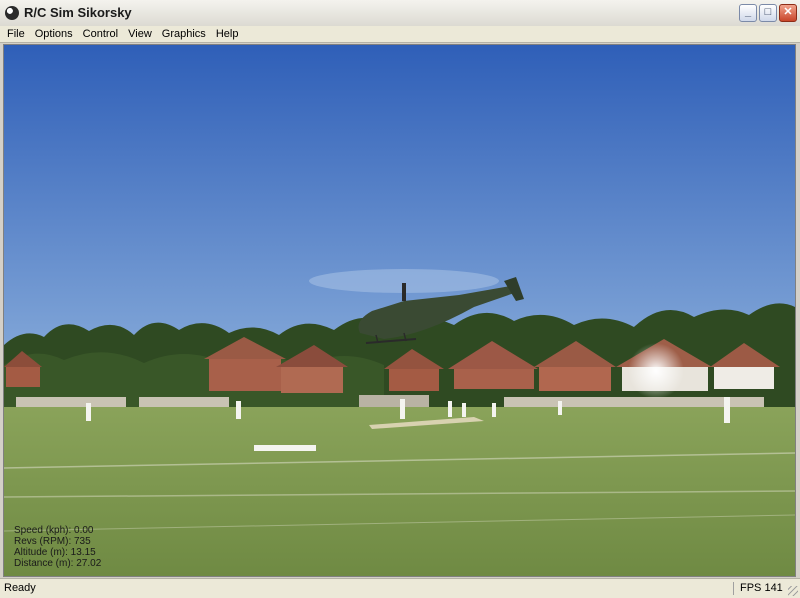  I want to click on distance-readout: Distance (m): 27.02, so click(58, 563).